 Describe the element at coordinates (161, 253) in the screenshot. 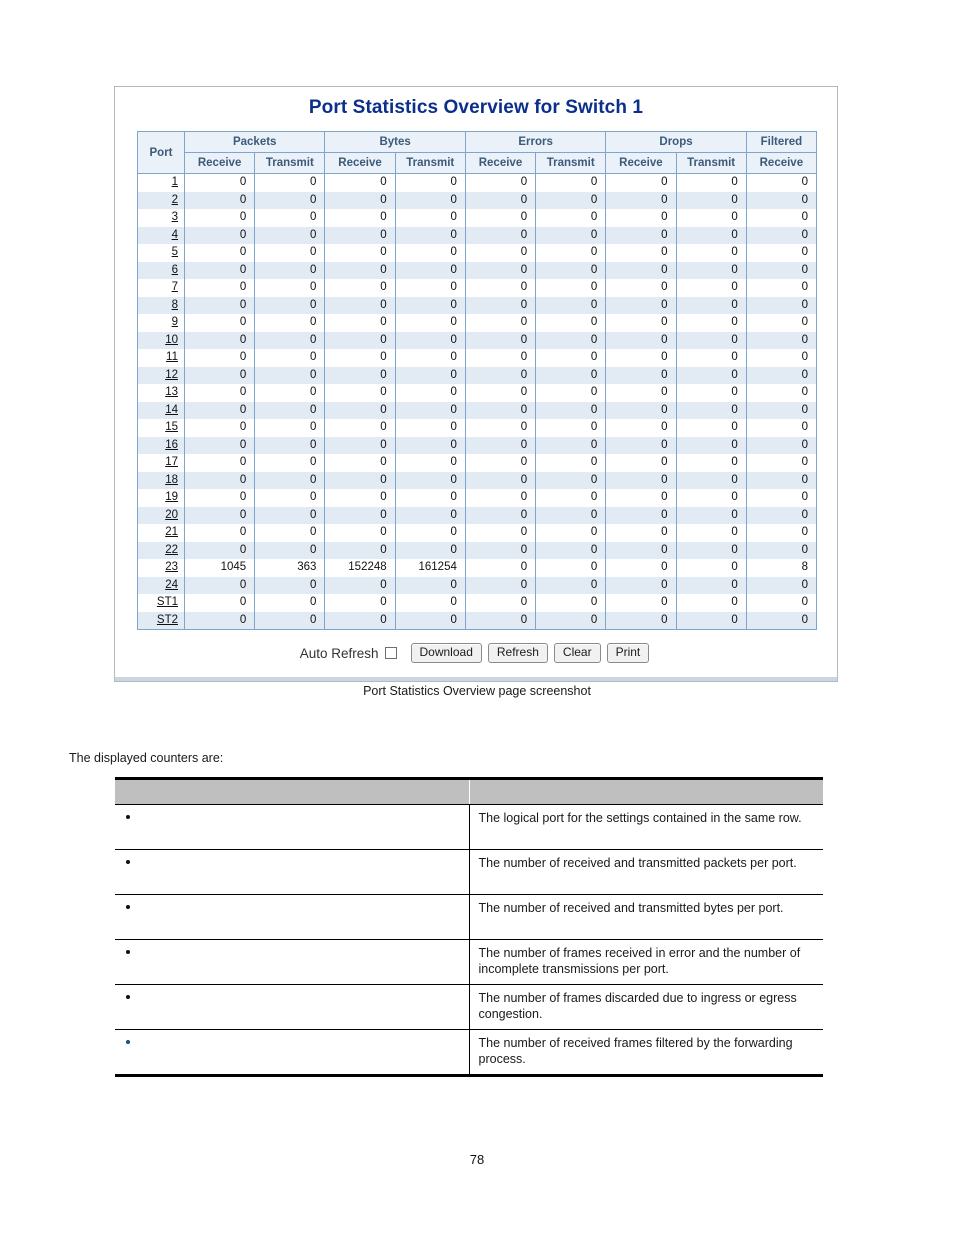

I see `port-link-cell: 5` at that location.